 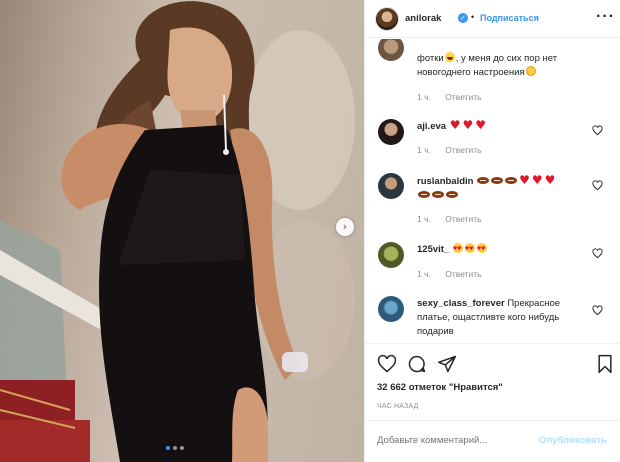 What do you see at coordinates (417, 364) in the screenshot?
I see `comment-icon` at bounding box center [417, 364].